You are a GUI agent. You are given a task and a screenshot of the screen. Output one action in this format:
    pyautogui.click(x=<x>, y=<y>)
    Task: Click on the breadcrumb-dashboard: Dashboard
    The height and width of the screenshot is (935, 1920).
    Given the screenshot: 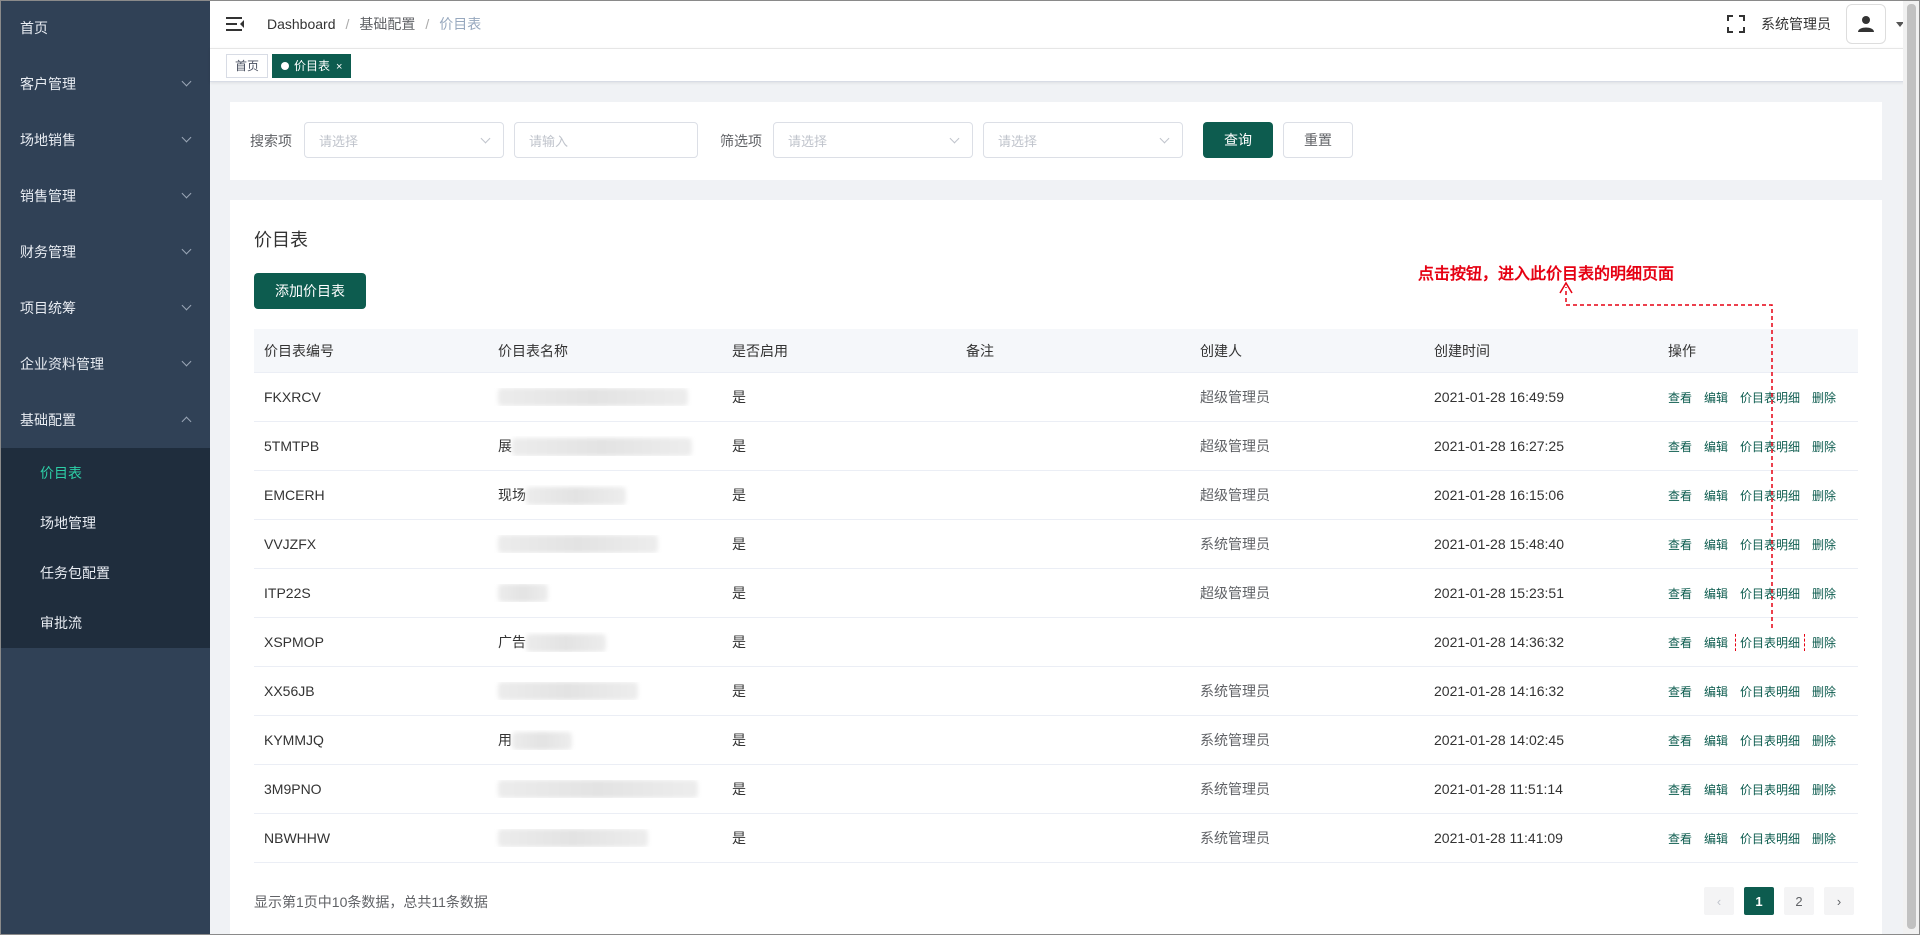 What is the action you would take?
    pyautogui.click(x=301, y=24)
    